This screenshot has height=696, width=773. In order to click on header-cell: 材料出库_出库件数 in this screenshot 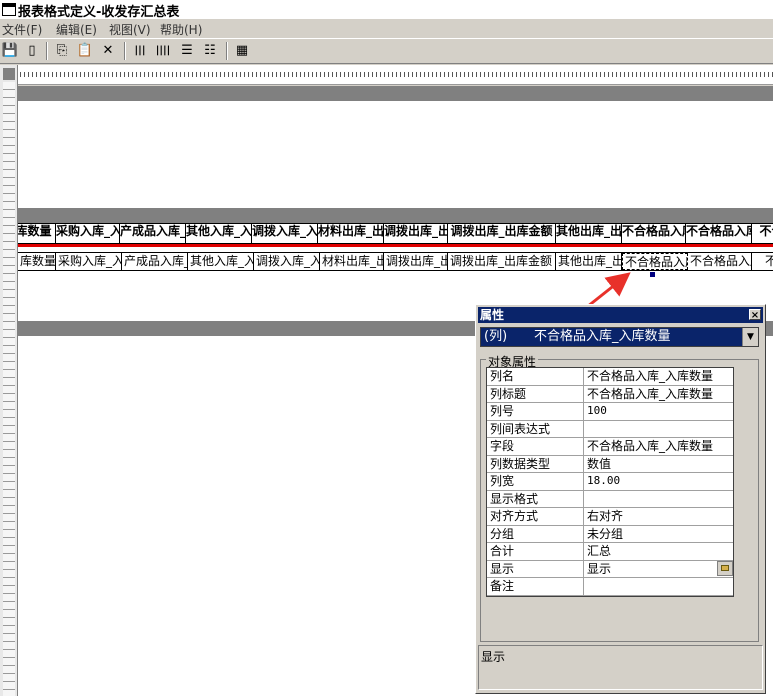, I will do `click(351, 233)`.